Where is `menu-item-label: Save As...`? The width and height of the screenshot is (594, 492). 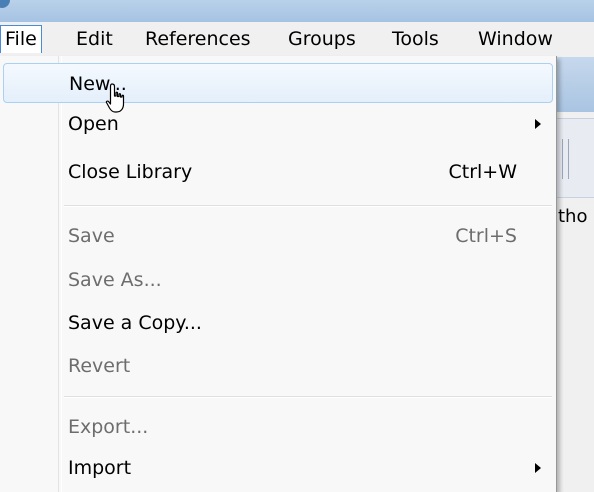 menu-item-label: Save As... is located at coordinates (115, 280).